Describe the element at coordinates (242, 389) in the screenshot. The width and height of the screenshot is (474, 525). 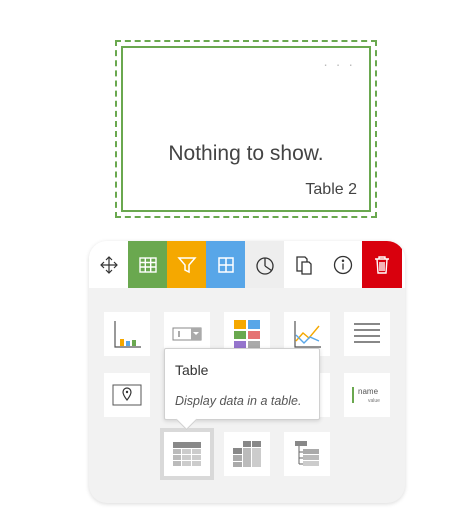
I see `visualization-tooltip: Table Display data in a table.` at that location.